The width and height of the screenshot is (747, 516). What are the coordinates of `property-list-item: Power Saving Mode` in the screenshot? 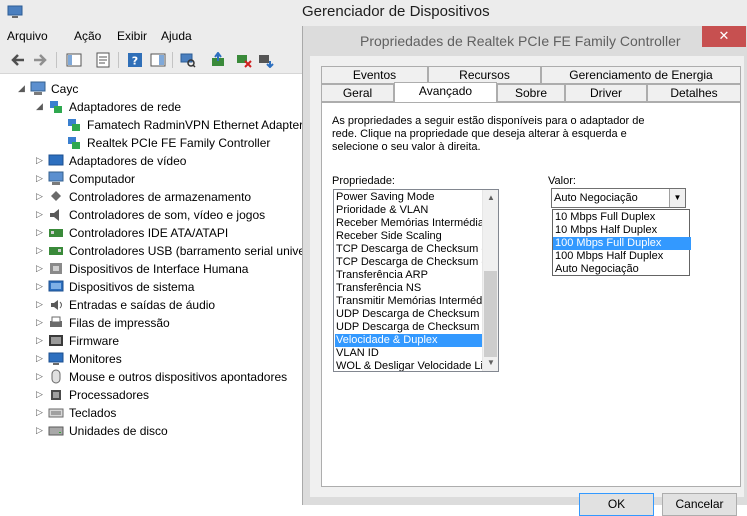 It's located at (409, 197).